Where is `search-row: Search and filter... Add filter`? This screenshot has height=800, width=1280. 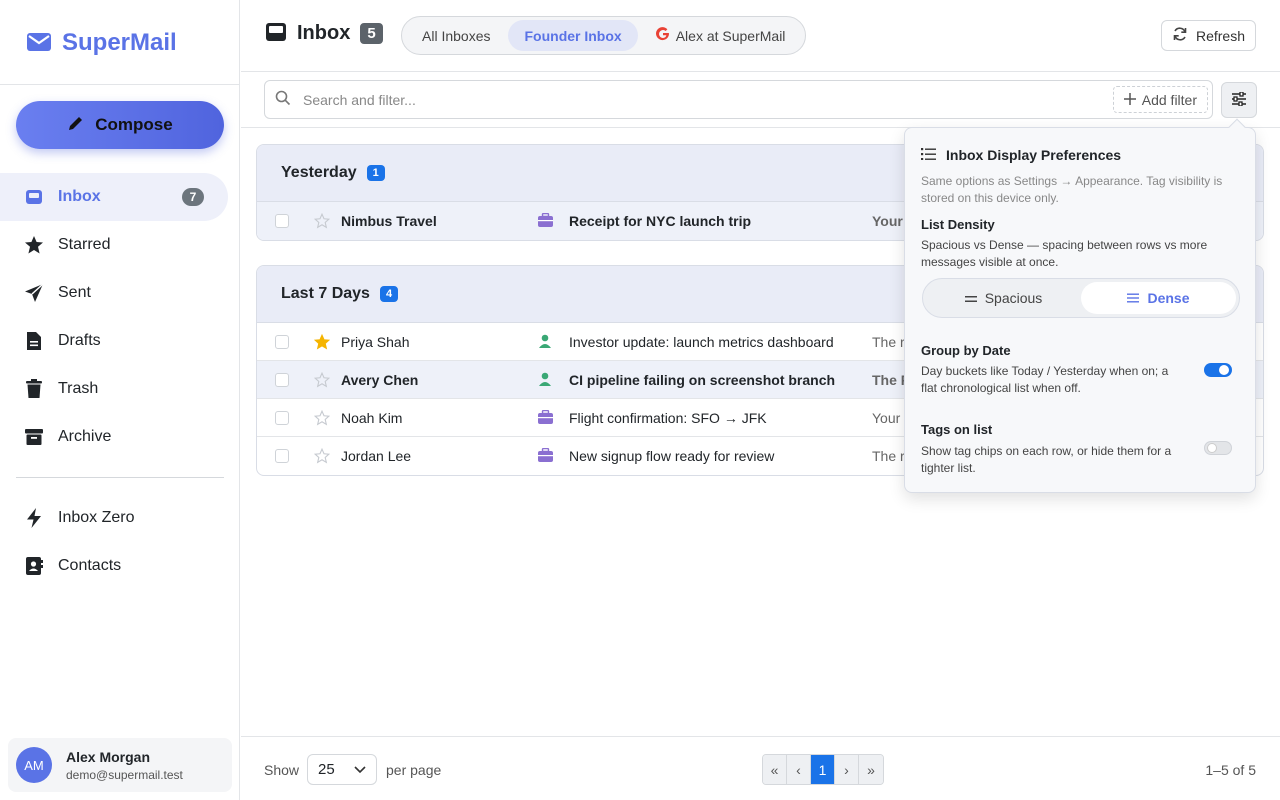
search-row: Search and filter... Add filter is located at coordinates (760, 100).